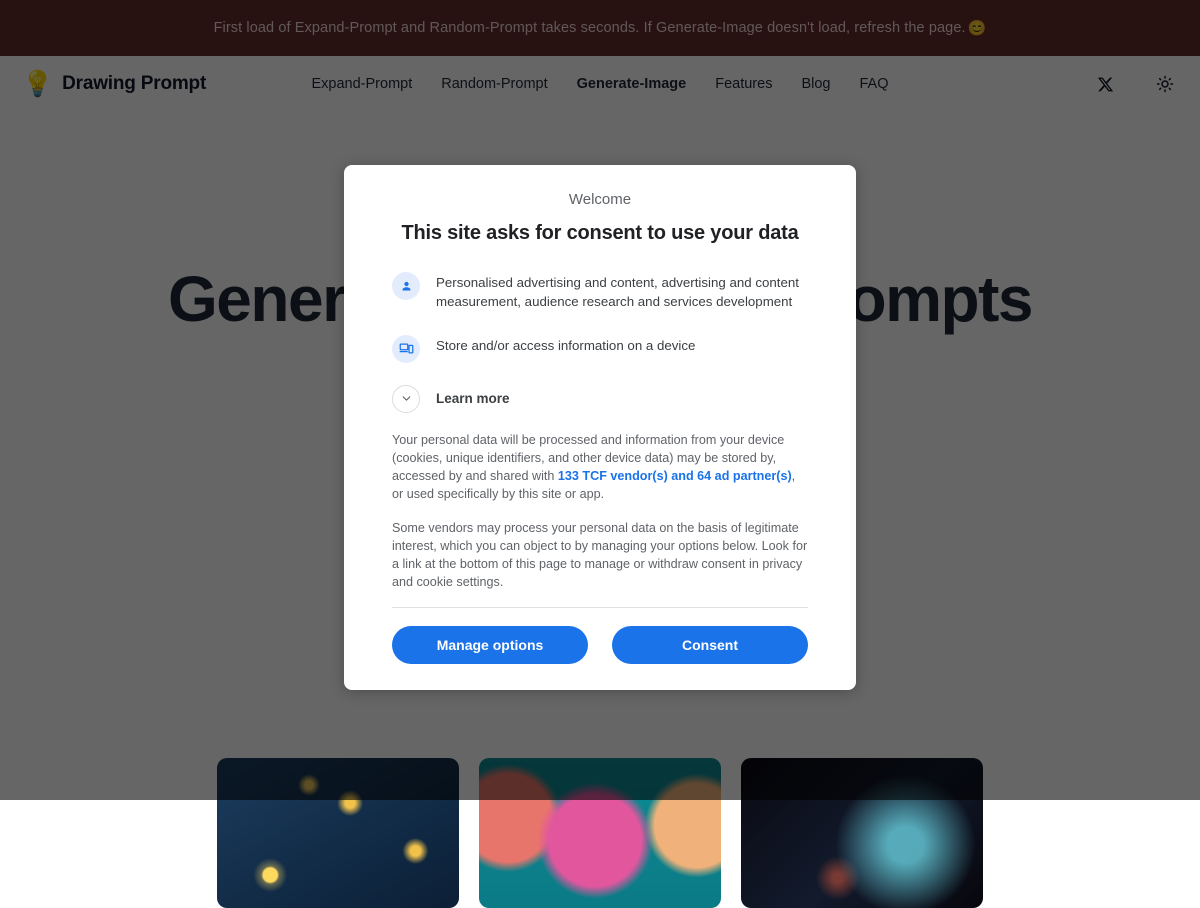  I want to click on consent-welcome: Welcome, so click(600, 199).